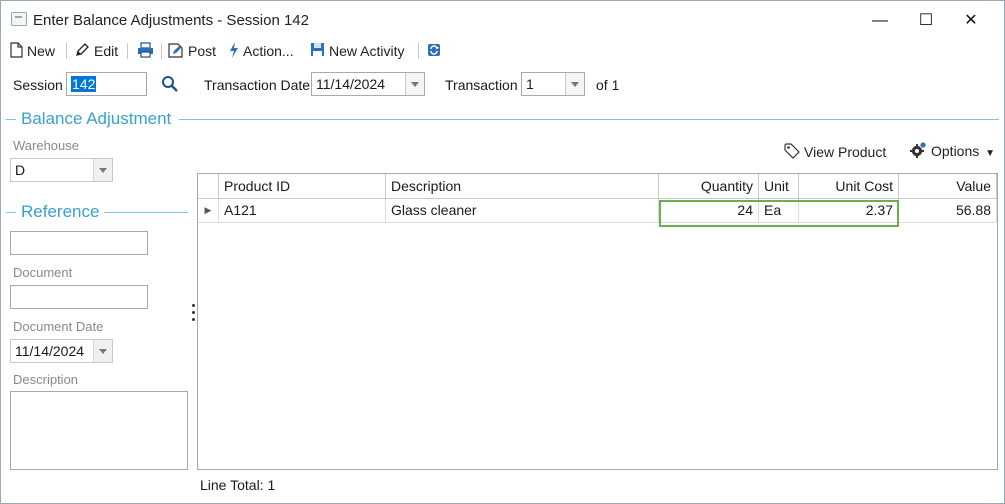 This screenshot has height=504, width=1005. I want to click on document-input, so click(79, 297).